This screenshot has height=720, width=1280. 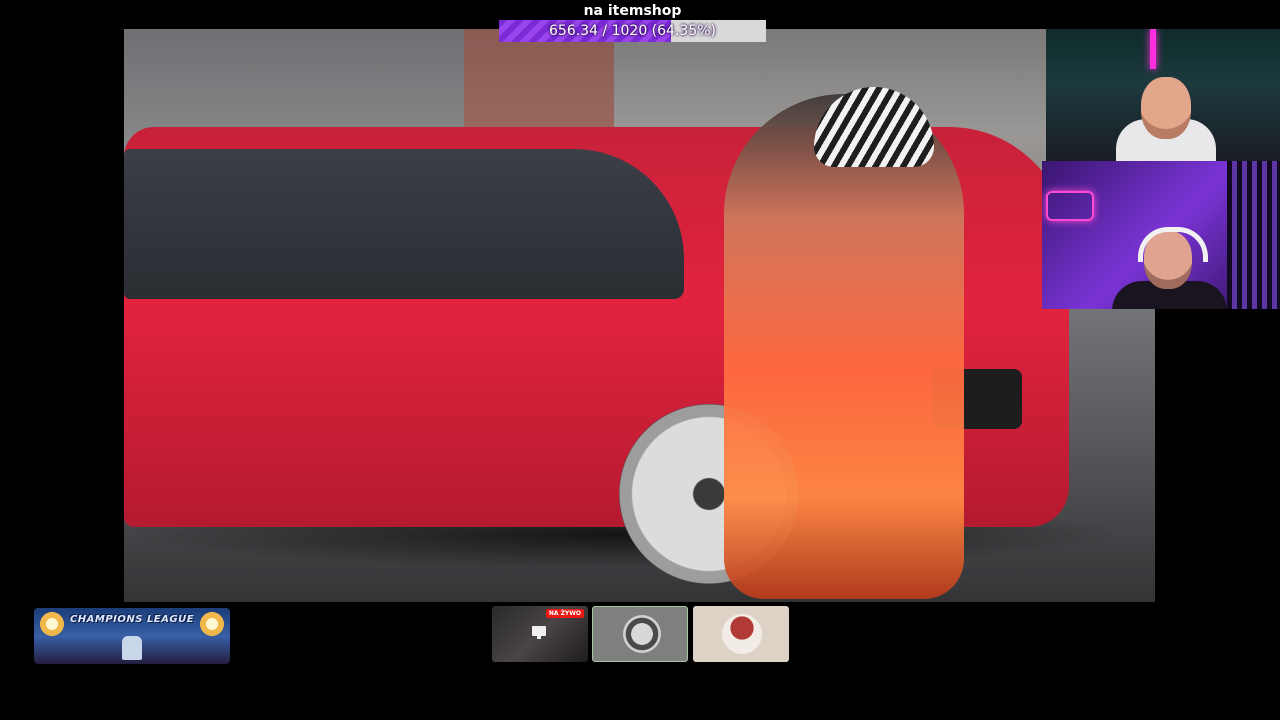 I want to click on goal-title: na itemshop, so click(x=632, y=11).